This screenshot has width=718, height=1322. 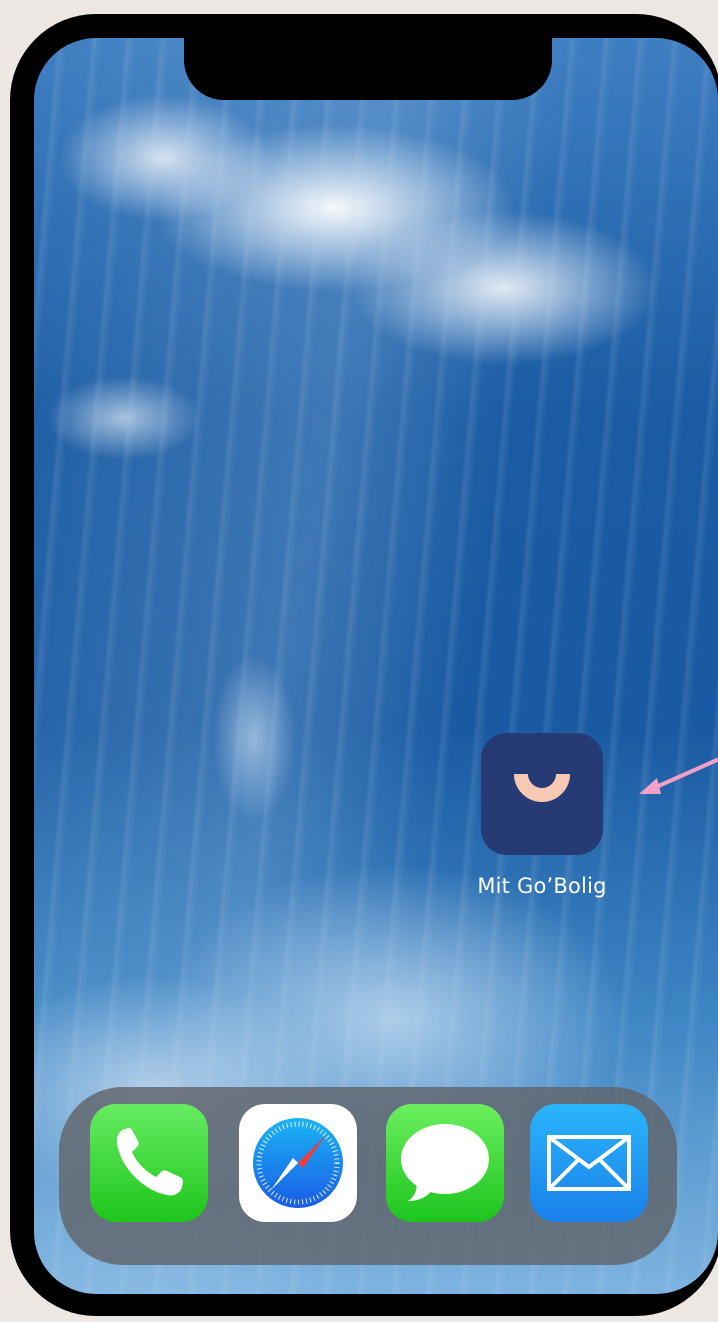 I want to click on safari-icon, so click(x=298, y=1163).